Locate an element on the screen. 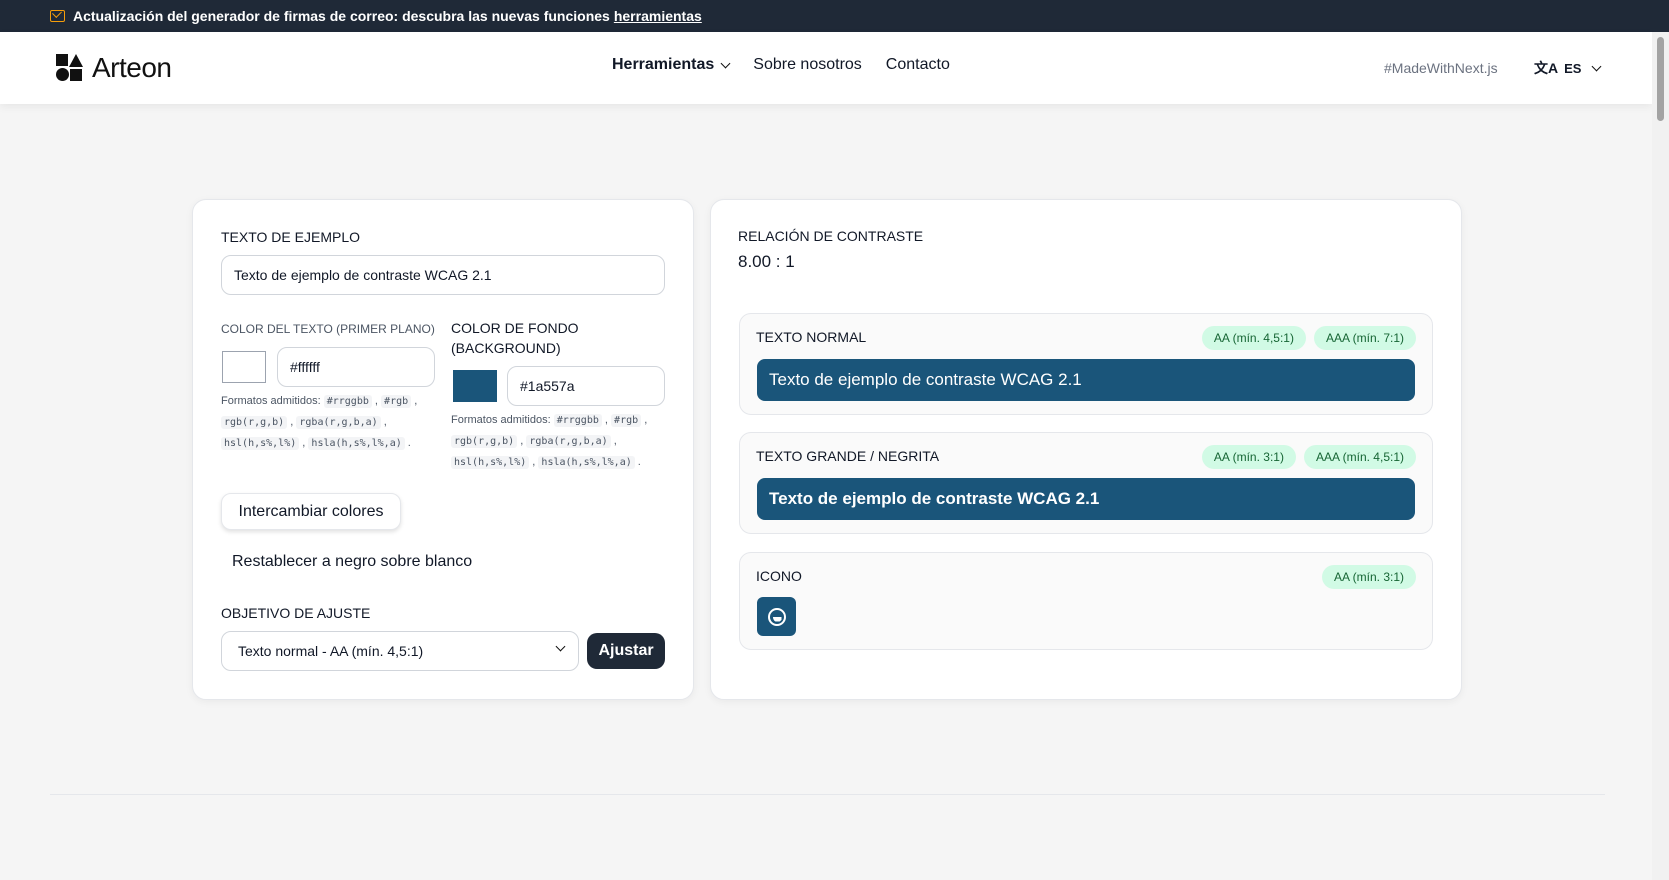  adjust-target-value: Texto normal - AA (mín. 4,5:1) is located at coordinates (331, 651).